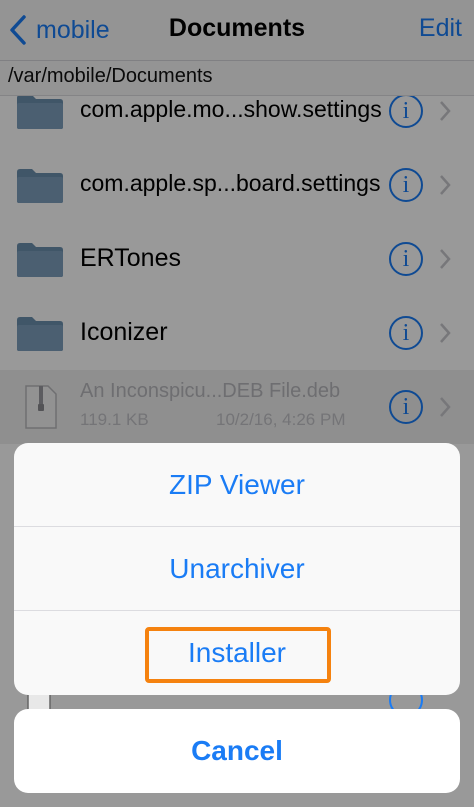 The height and width of the screenshot is (807, 474). I want to click on cancel-button: Cancel, so click(237, 751).